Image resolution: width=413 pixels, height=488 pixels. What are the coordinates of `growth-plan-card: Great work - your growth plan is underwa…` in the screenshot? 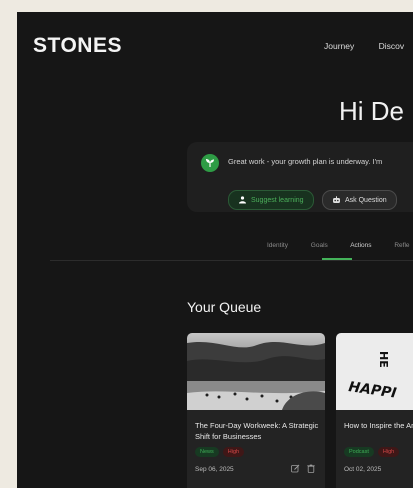 It's located at (300, 177).